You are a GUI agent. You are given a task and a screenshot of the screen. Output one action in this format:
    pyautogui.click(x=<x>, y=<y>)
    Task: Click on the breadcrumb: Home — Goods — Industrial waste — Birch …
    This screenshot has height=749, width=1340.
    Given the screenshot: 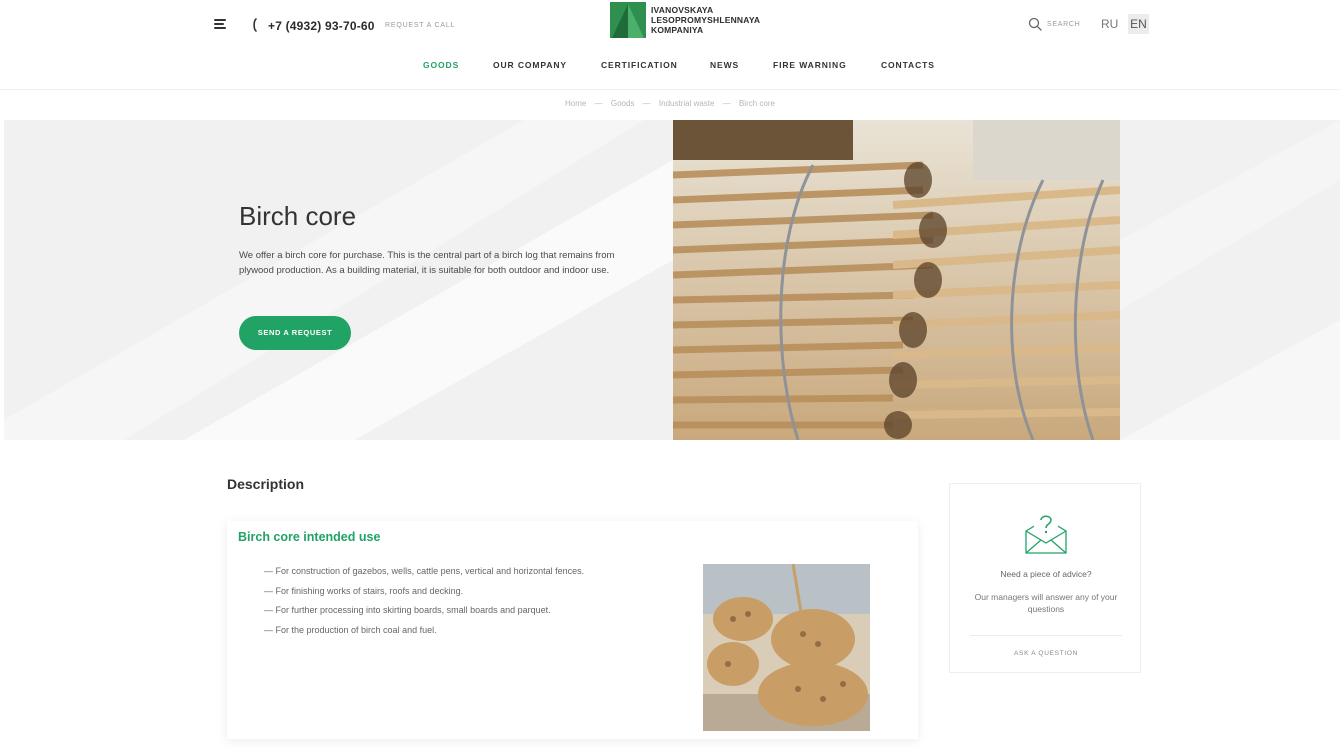 What is the action you would take?
    pyautogui.click(x=670, y=103)
    